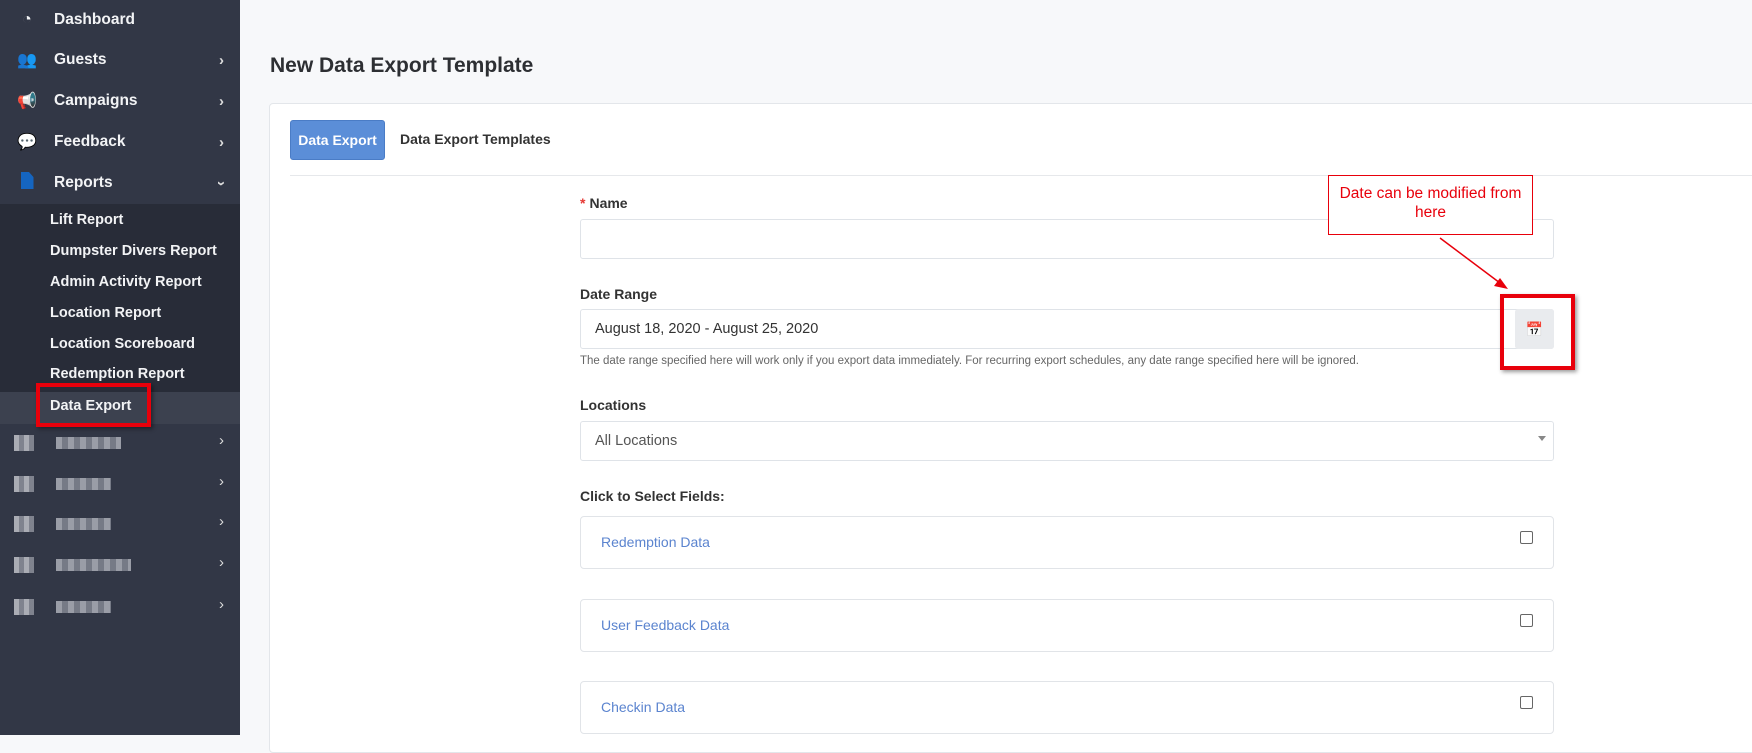 The height and width of the screenshot is (753, 1752). I want to click on date-range-input: August 18, 2020 - August 25, 2020, so click(1067, 329).